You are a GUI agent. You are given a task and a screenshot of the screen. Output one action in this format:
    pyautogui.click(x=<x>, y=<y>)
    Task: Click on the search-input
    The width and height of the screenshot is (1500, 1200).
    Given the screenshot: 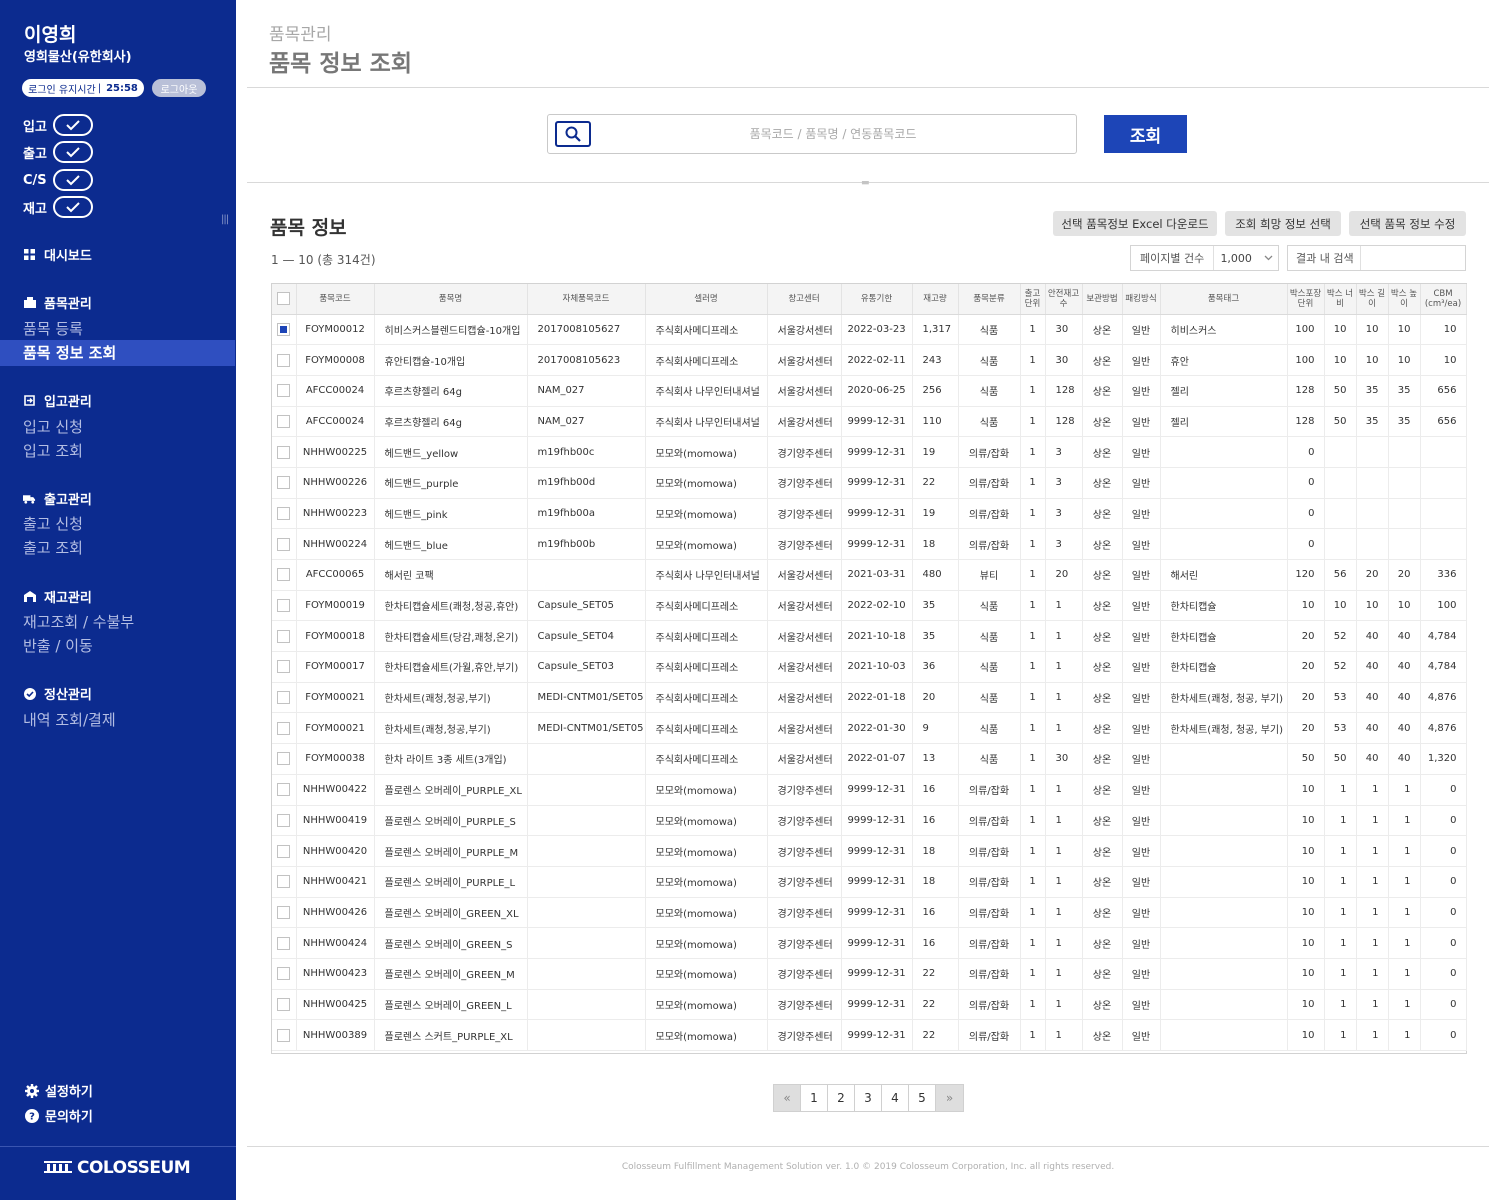 What is the action you would take?
    pyautogui.click(x=833, y=134)
    